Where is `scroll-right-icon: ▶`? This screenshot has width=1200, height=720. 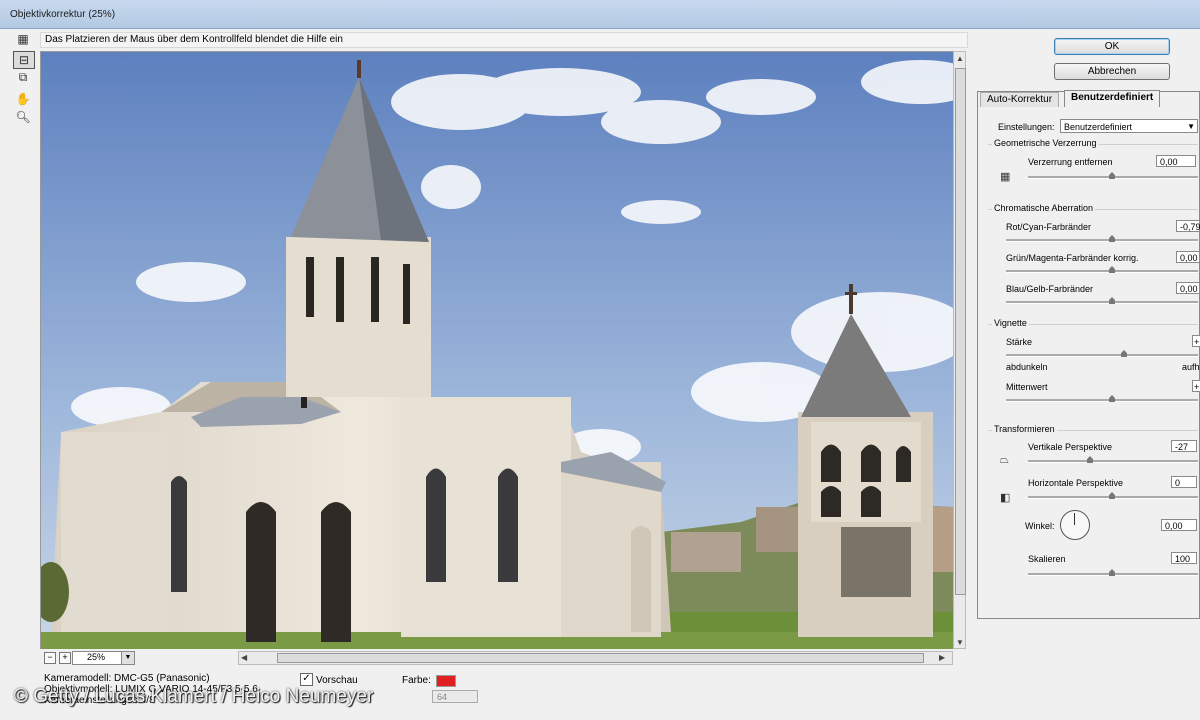 scroll-right-icon: ▶ is located at coordinates (942, 657).